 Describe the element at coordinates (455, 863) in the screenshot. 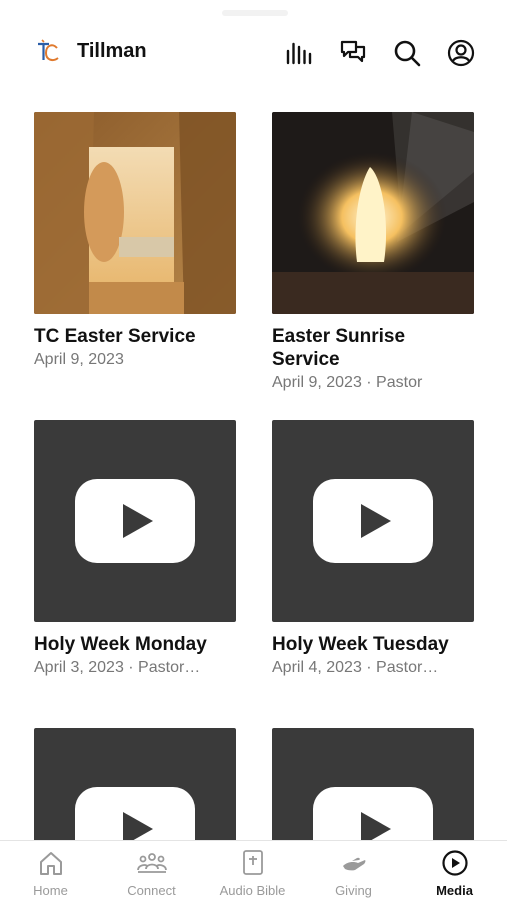

I see `play-circle-icon` at that location.